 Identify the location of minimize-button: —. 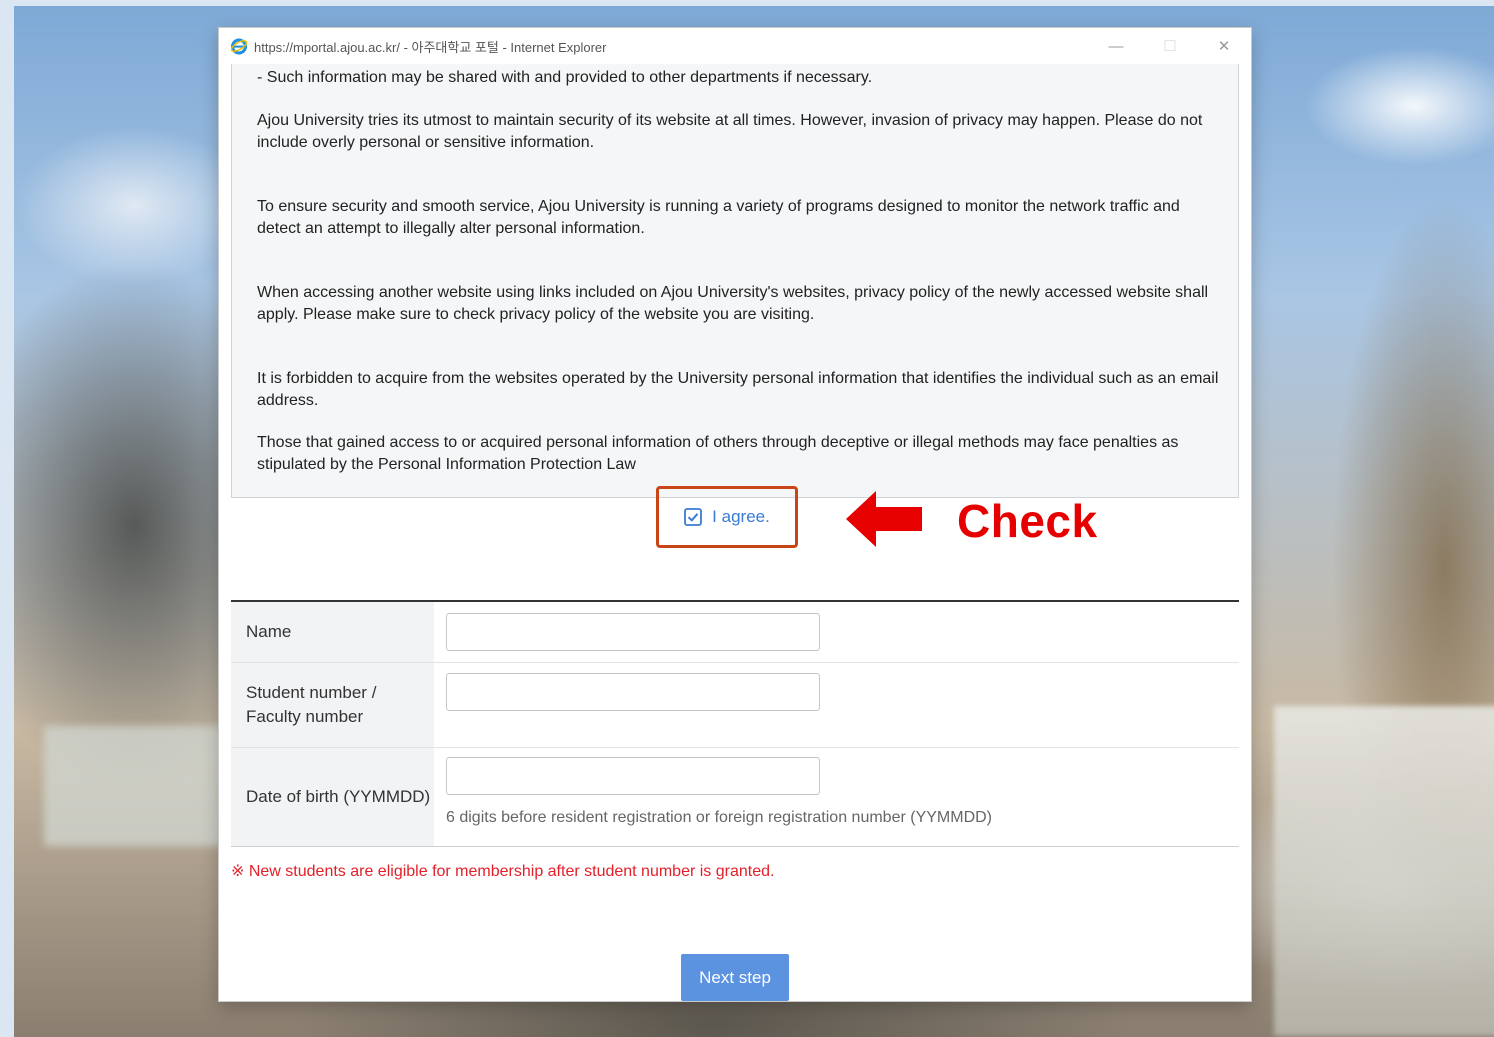
(1116, 46).